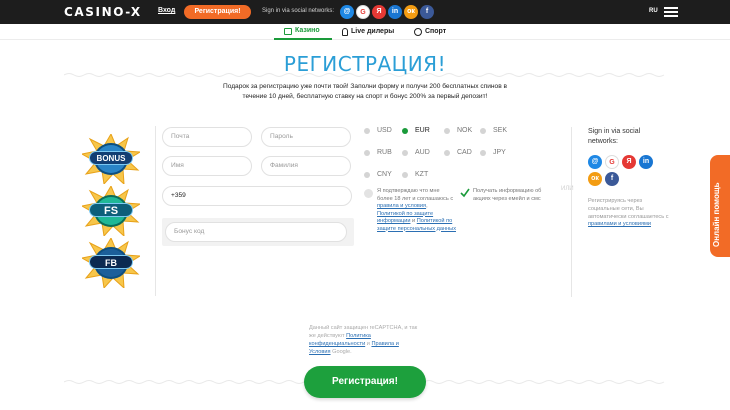 The width and height of the screenshot is (730, 410). What do you see at coordinates (422, 130) in the screenshot?
I see `currency-label: EUR` at bounding box center [422, 130].